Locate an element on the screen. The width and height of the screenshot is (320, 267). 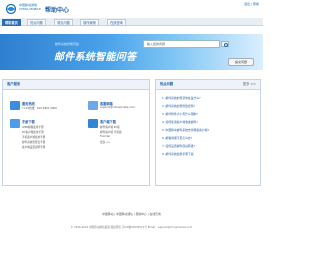
faq-heading-text: 热点问题 is located at coordinates (167, 84).